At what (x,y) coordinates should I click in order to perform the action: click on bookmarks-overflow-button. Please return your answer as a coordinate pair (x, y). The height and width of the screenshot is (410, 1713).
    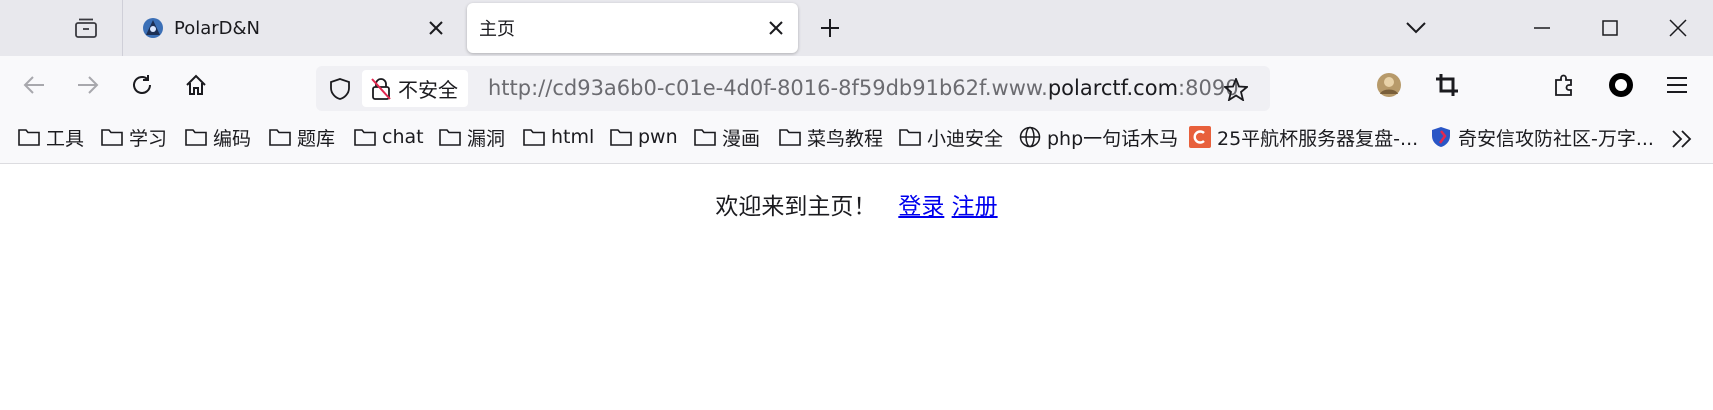
    Looking at the image, I should click on (1682, 139).